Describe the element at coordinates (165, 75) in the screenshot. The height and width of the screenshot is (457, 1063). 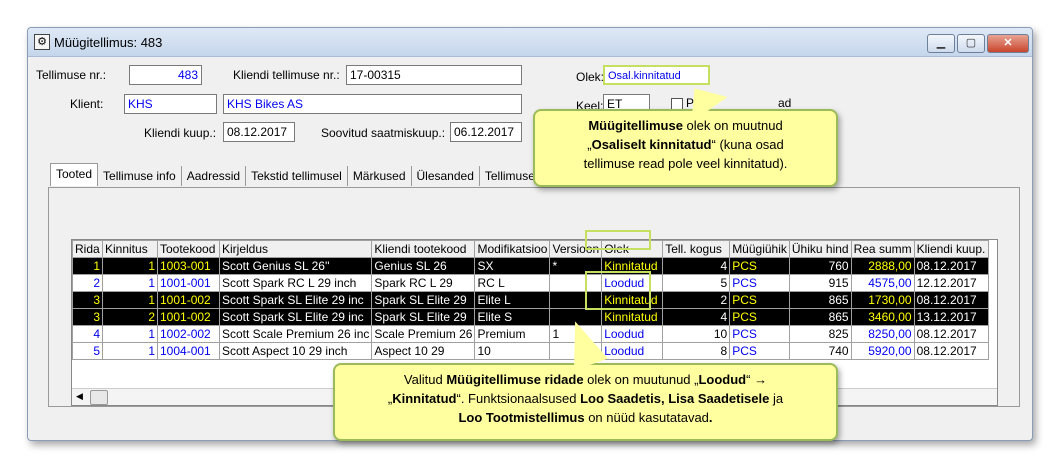
I see `order-no-field: 483` at that location.